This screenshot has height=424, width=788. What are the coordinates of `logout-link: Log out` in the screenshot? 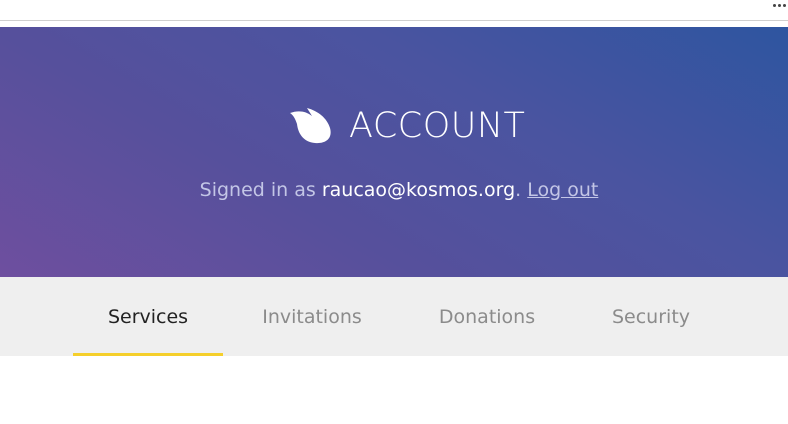 It's located at (562, 190).